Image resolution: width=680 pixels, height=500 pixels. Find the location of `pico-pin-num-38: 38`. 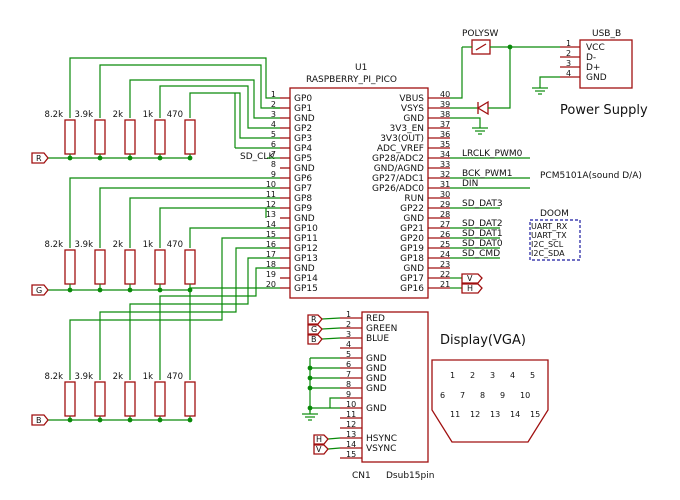

pico-pin-num-38: 38 is located at coordinates (445, 114).